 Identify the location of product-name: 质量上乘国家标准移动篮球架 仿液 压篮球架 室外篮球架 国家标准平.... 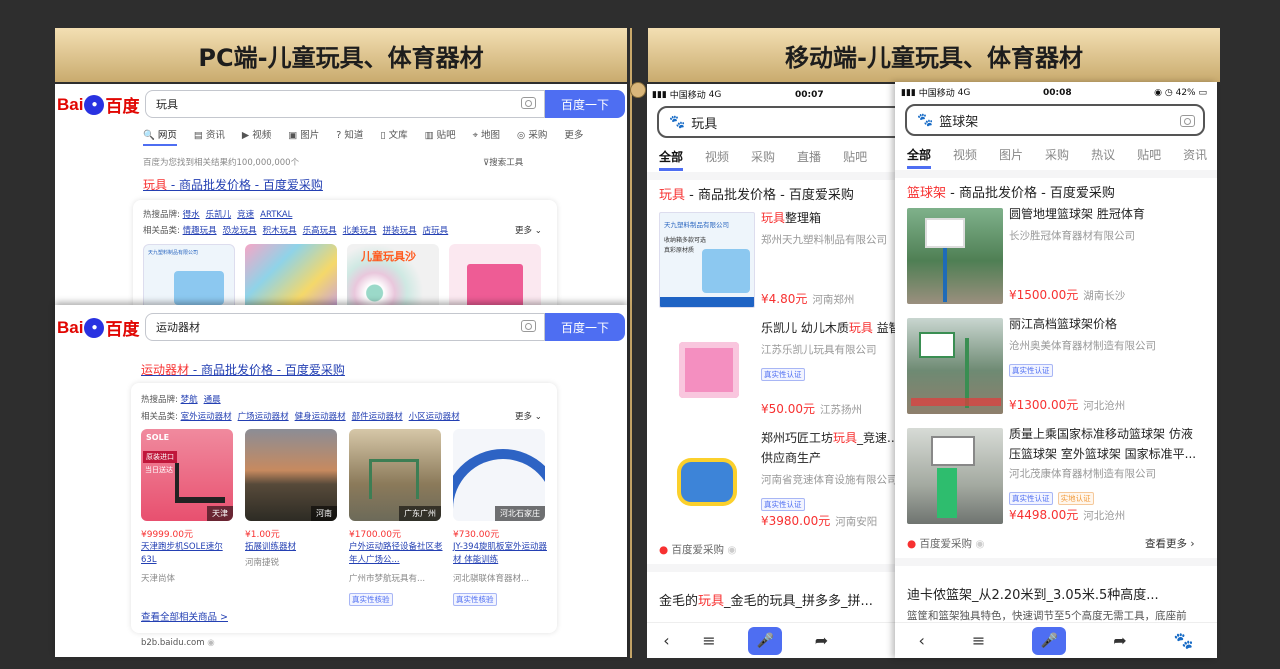
(1102, 444).